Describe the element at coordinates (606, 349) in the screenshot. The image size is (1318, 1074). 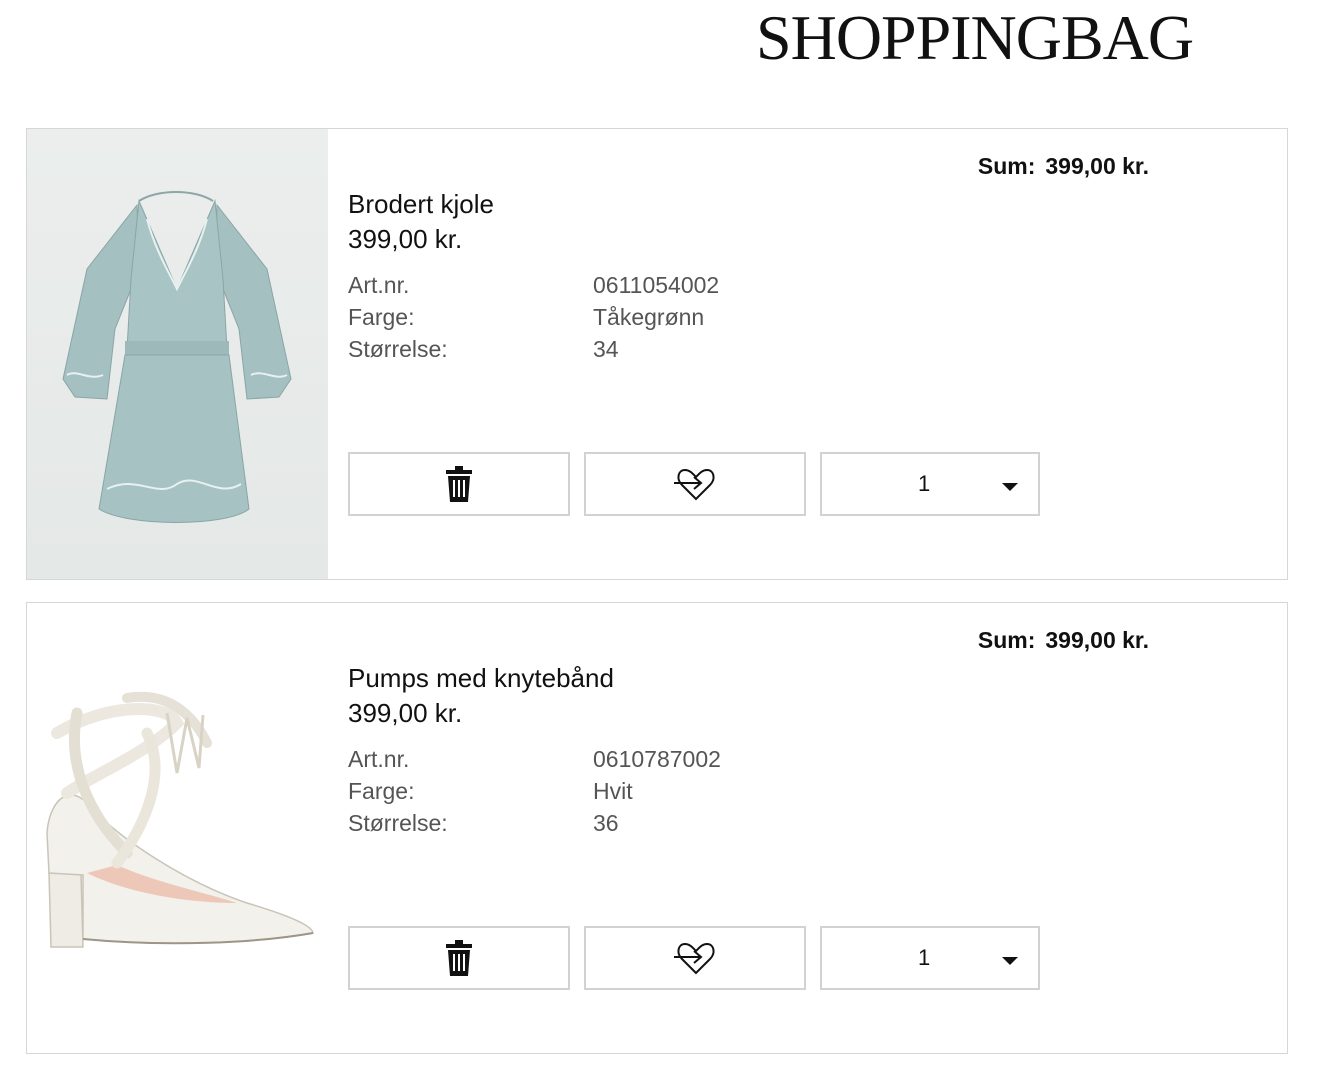
I see `spec-value-size: 34` at that location.